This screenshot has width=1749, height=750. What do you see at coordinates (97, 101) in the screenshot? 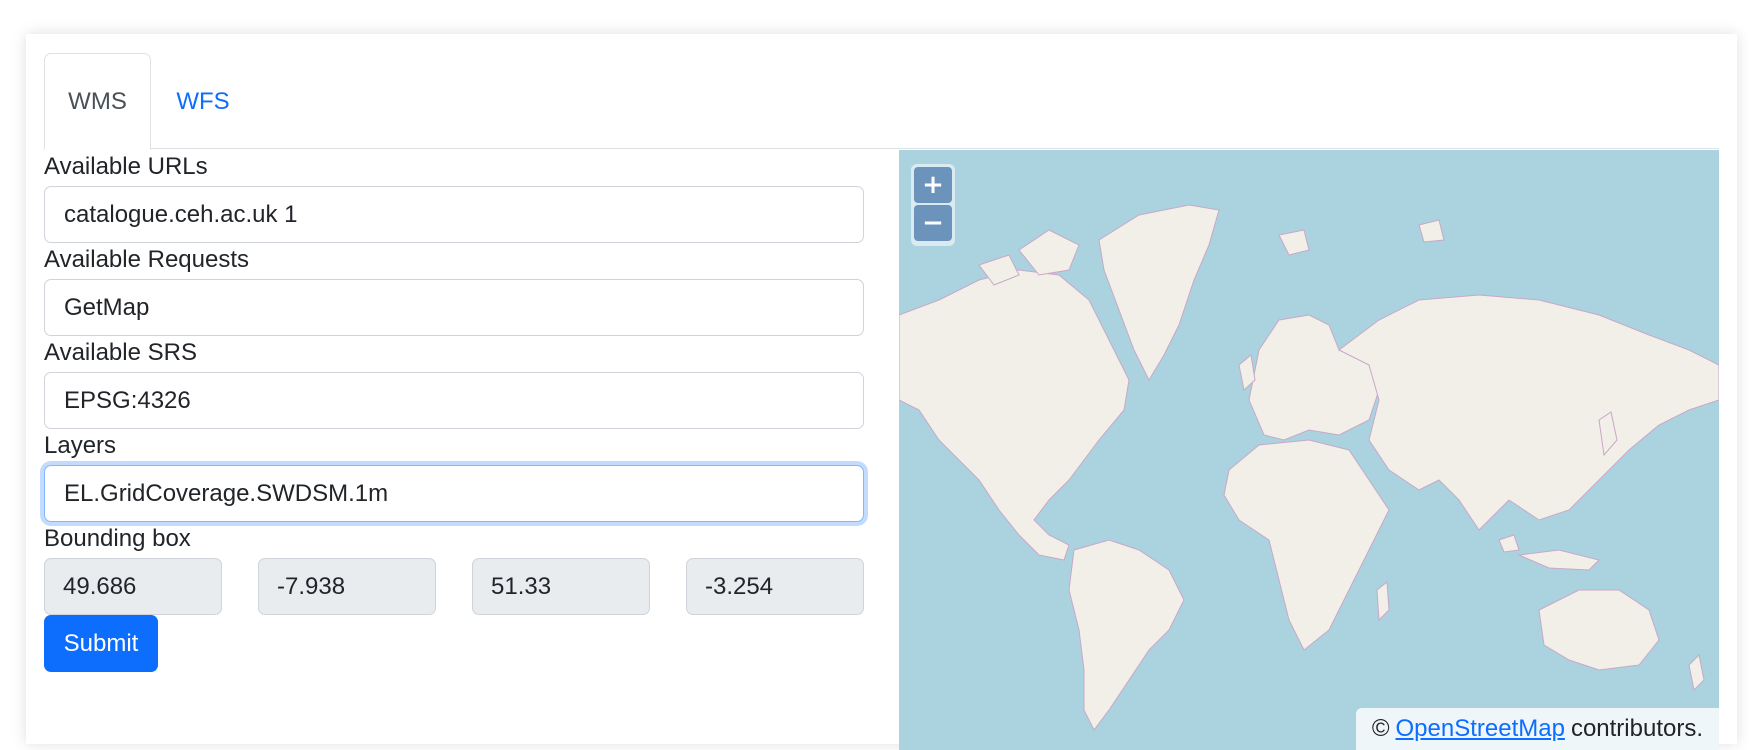
I see `tab-wms: WMS` at bounding box center [97, 101].